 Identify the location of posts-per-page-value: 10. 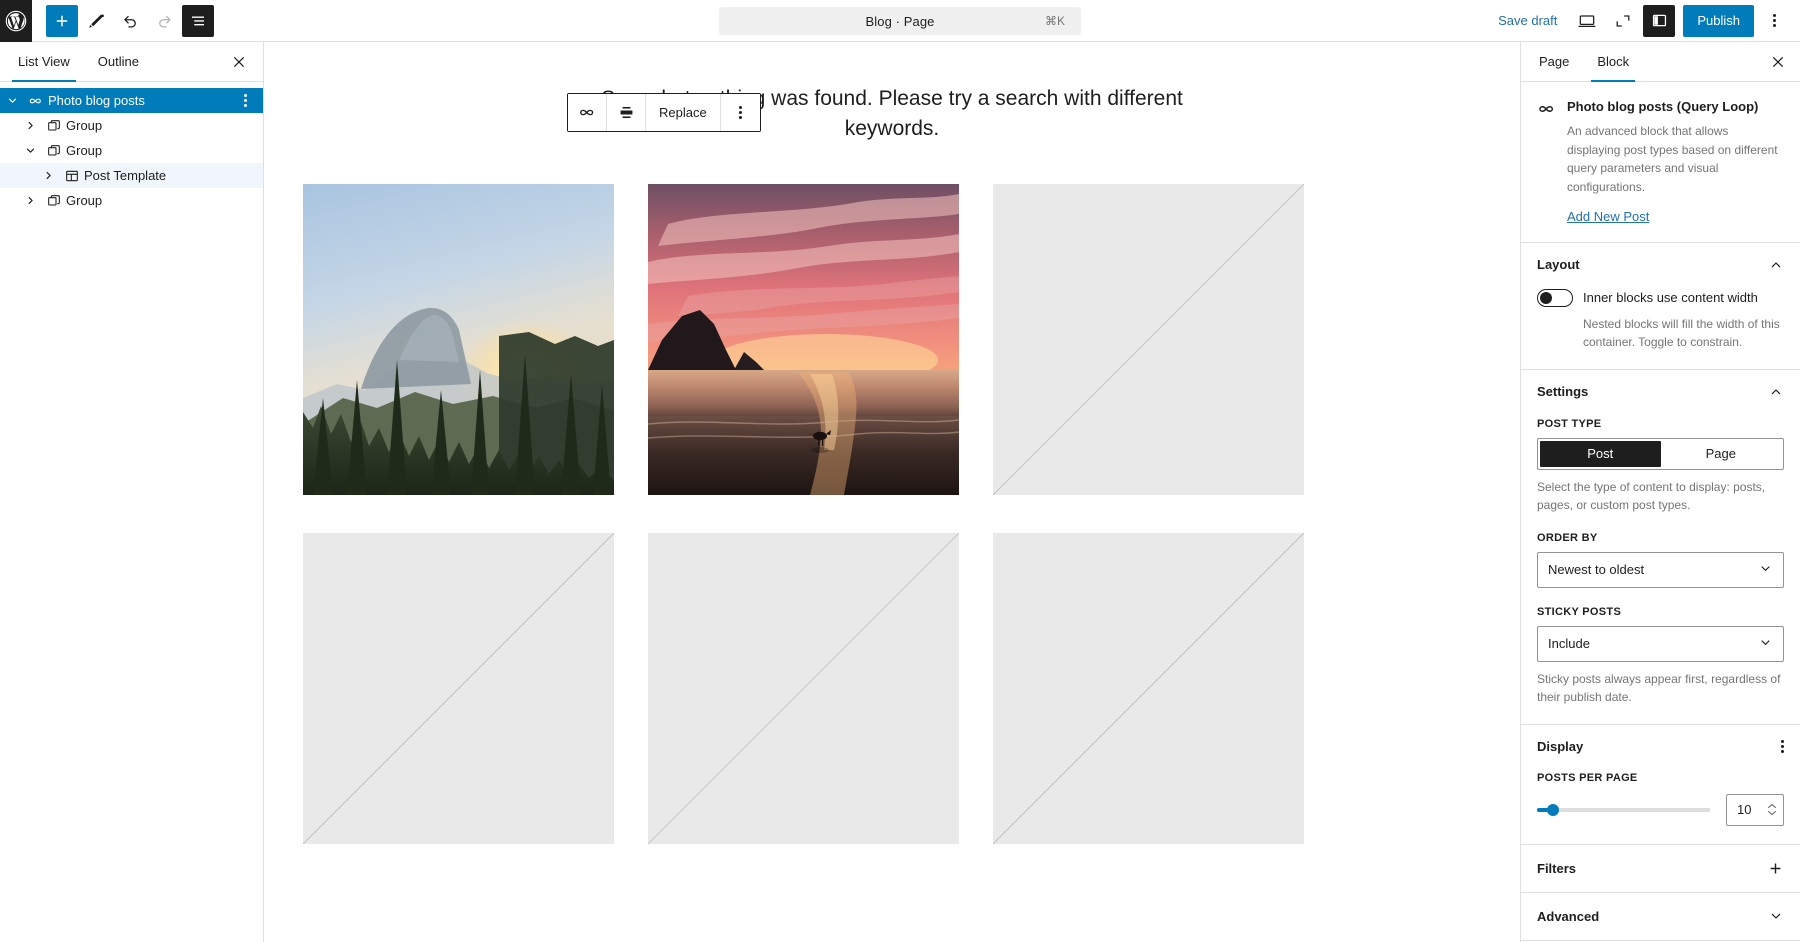
(1744, 810).